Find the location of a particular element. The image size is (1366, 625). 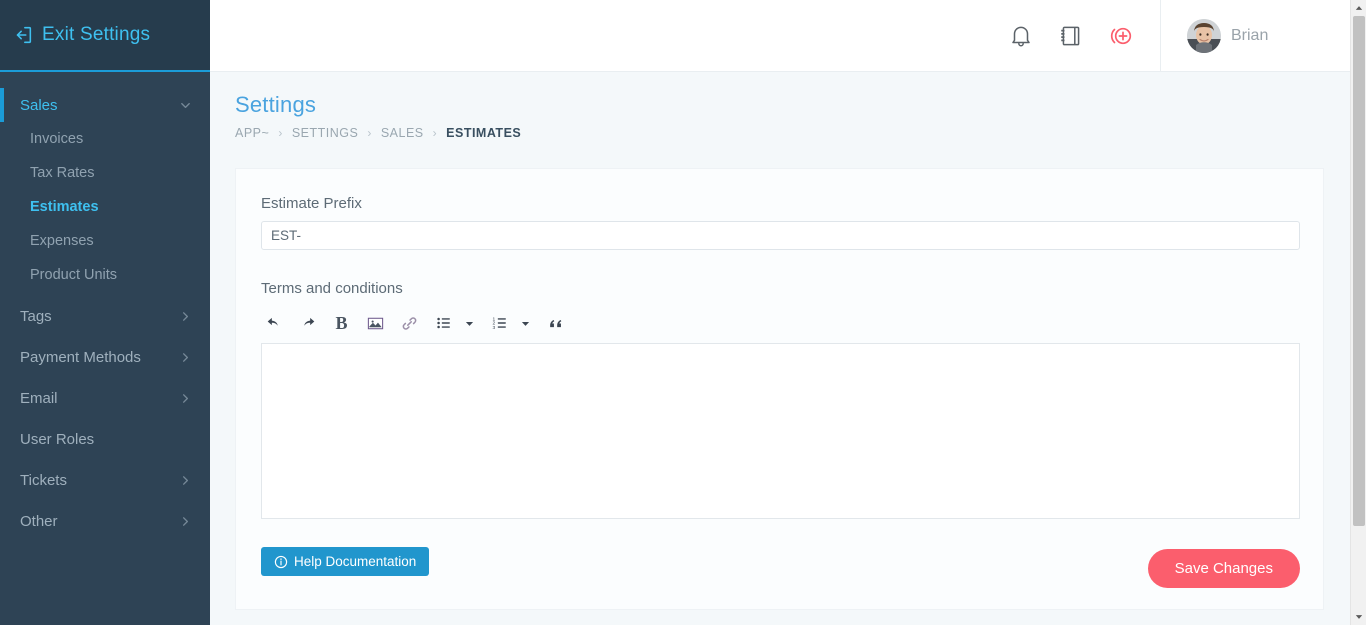

numbered-list-caret-icon is located at coordinates (525, 323).